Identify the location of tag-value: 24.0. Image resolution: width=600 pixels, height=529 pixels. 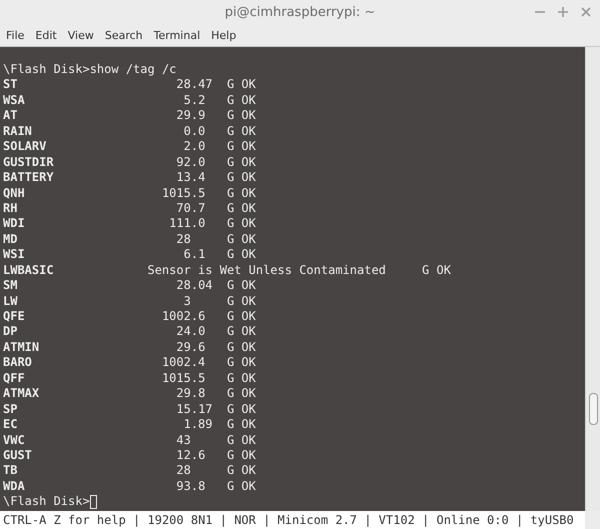
(191, 332).